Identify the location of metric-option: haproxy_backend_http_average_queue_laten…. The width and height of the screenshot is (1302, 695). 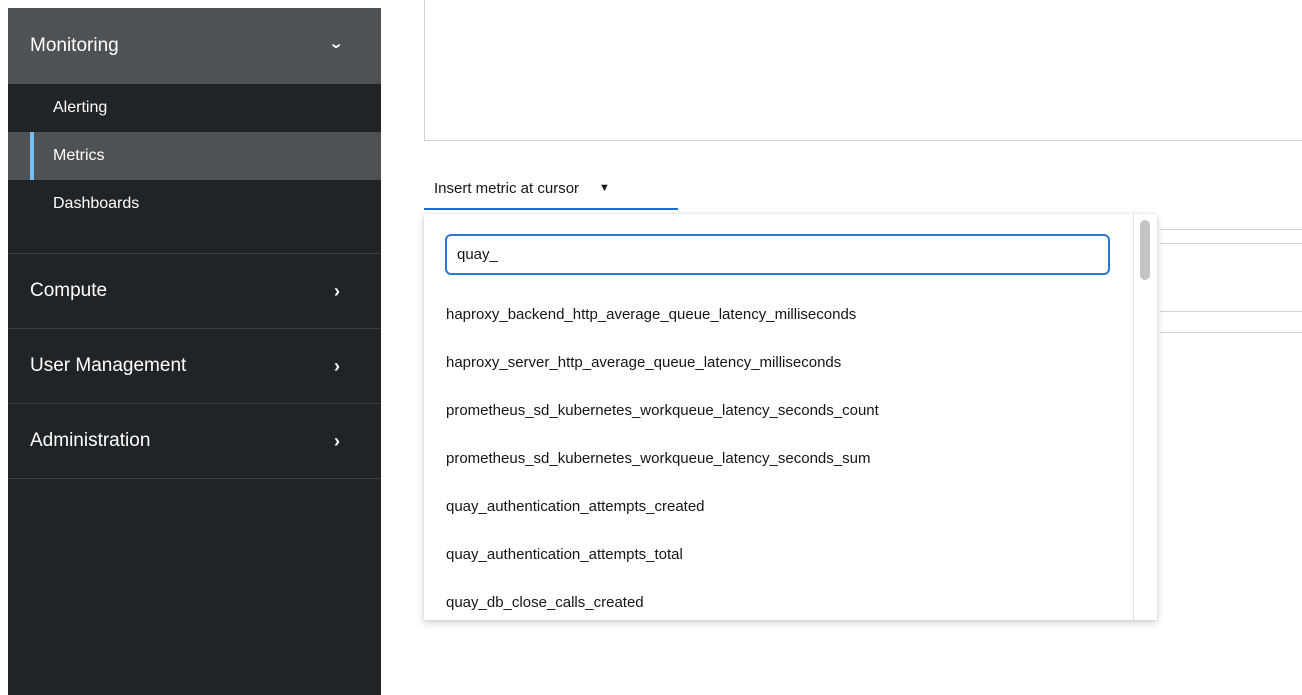
(778, 314).